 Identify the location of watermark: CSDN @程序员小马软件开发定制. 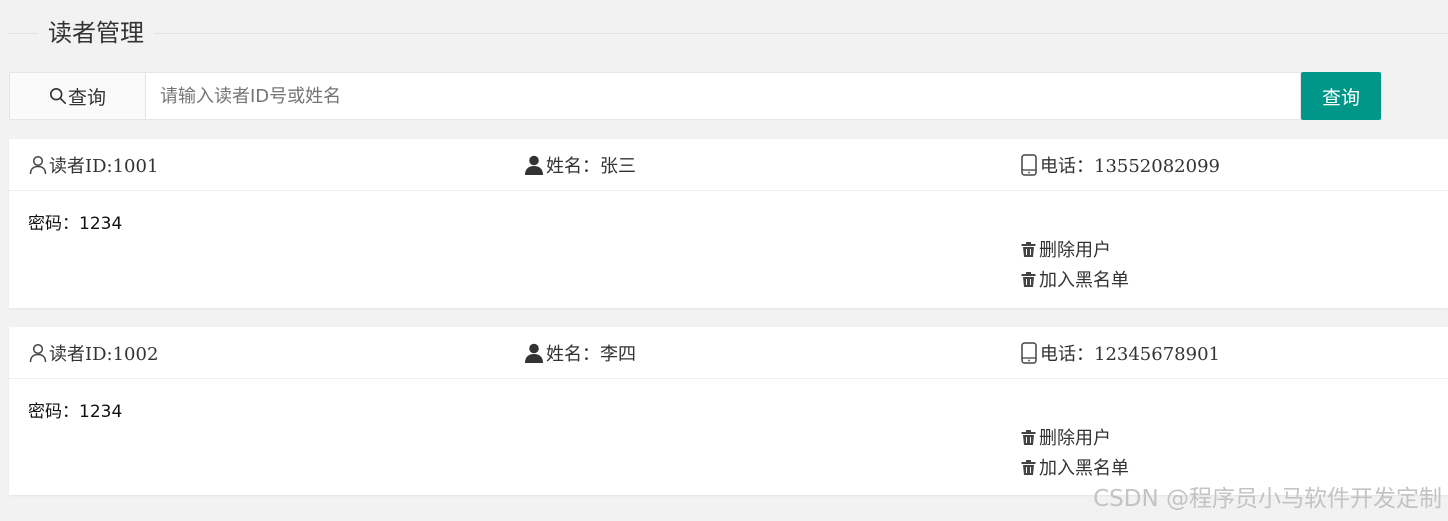
(1267, 499).